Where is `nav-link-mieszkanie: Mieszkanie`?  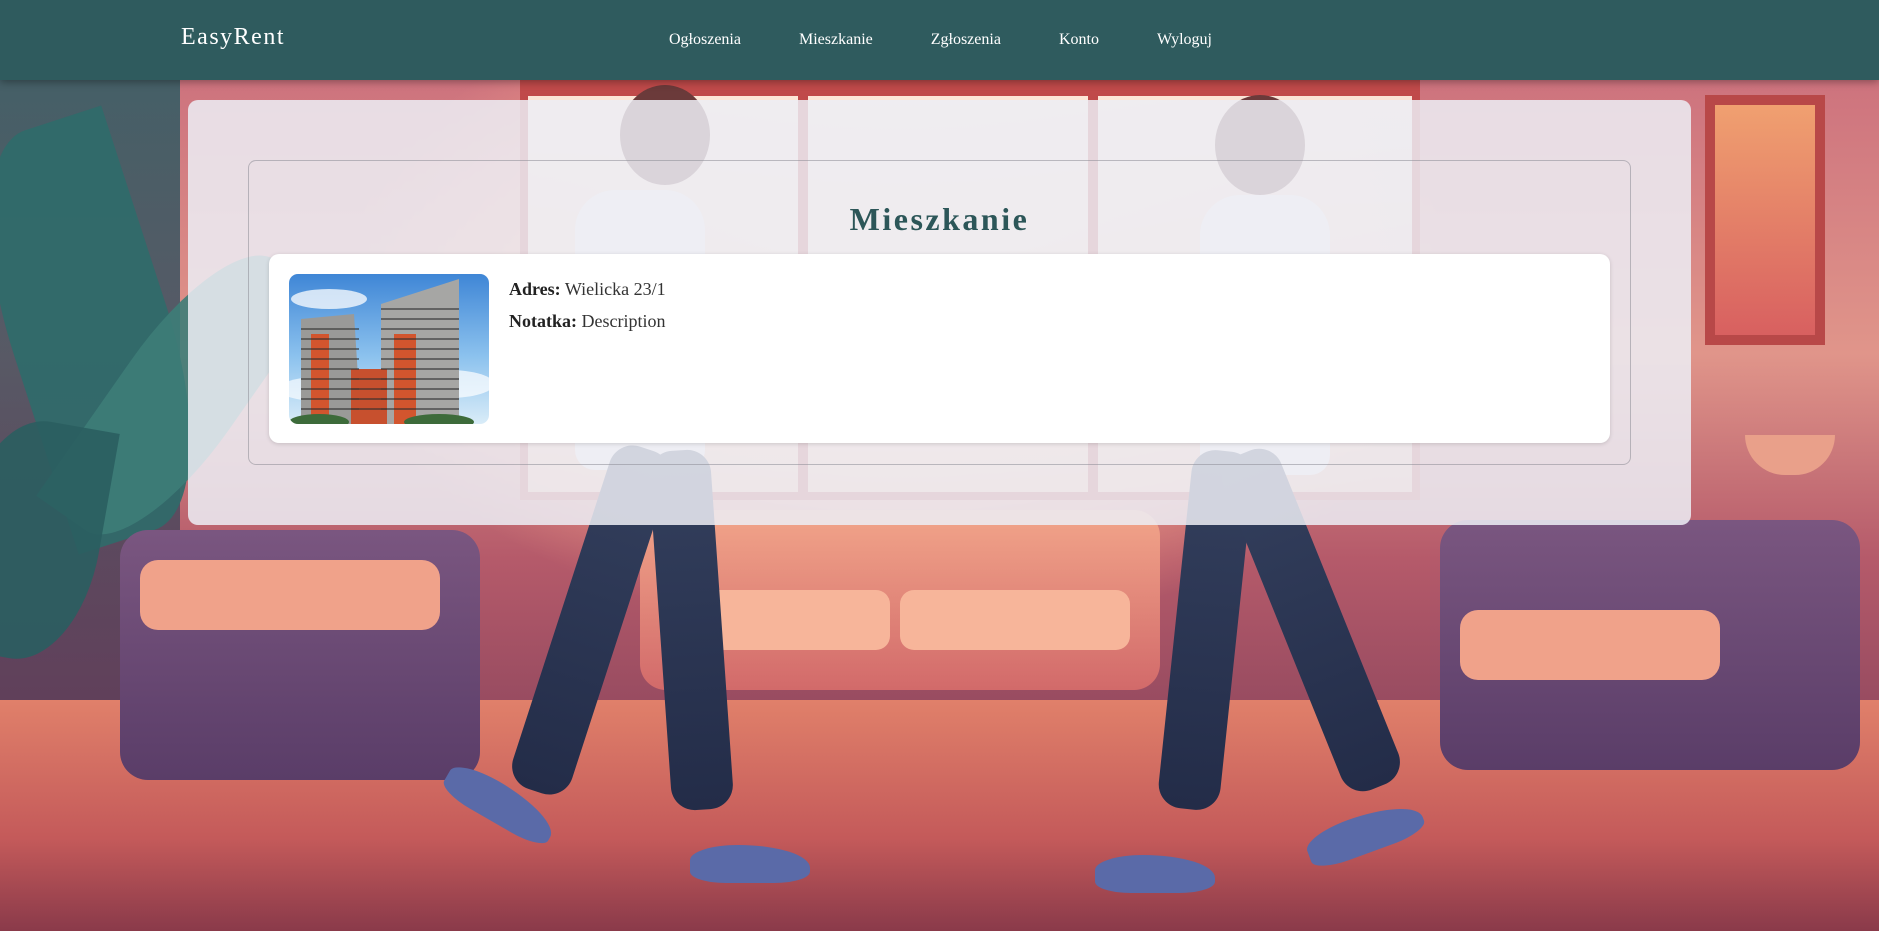 nav-link-mieszkanie: Mieszkanie is located at coordinates (836, 40).